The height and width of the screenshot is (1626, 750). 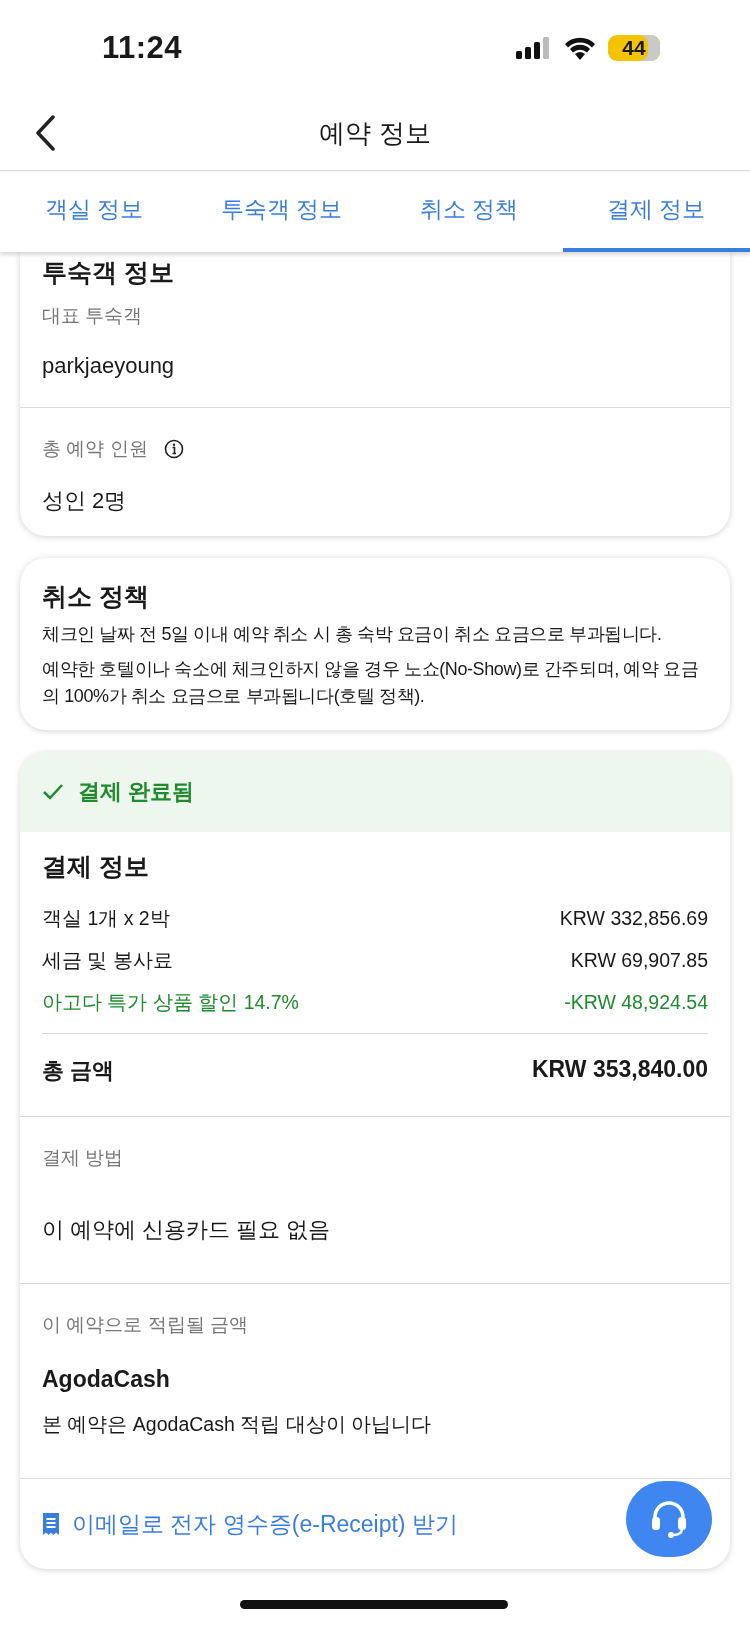 I want to click on price-label: 세금 및 봉사료, so click(x=107, y=960).